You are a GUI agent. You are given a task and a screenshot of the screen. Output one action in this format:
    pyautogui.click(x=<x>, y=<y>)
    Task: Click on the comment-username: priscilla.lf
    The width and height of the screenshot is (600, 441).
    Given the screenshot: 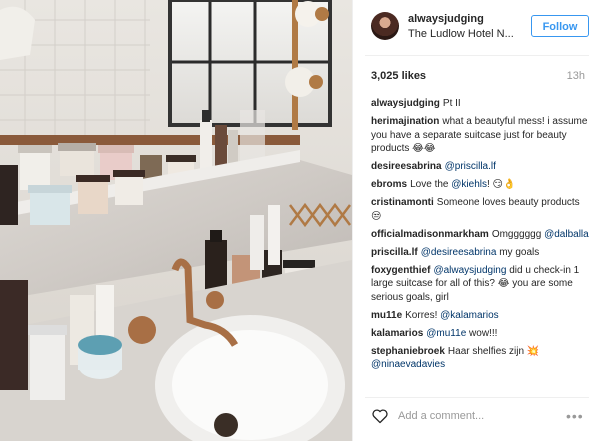 What is the action you would take?
    pyautogui.click(x=394, y=252)
    